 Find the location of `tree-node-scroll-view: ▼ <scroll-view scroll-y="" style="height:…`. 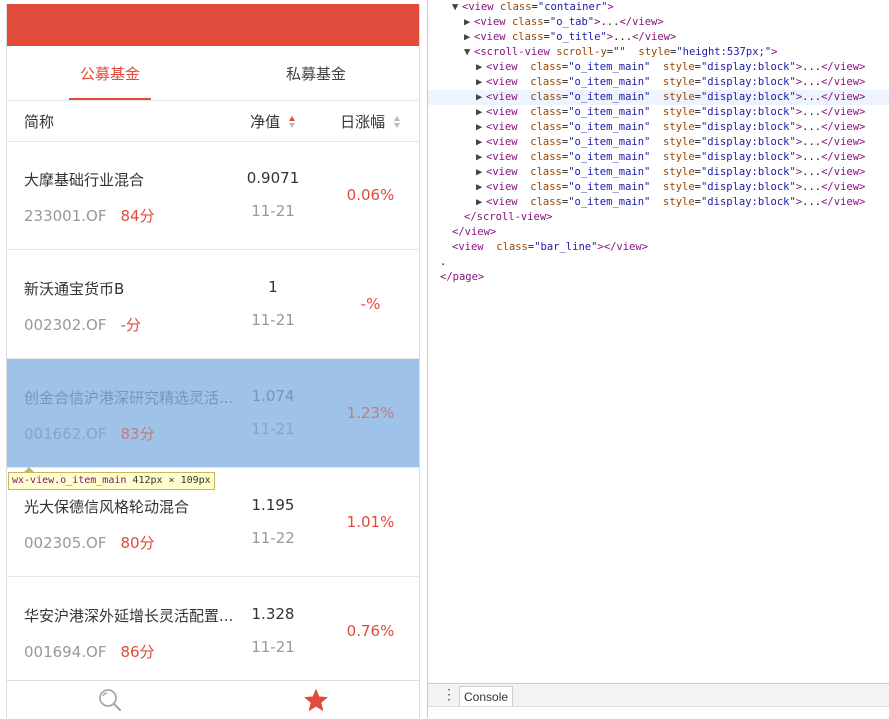

tree-node-scroll-view: ▼ <scroll-view scroll-y="" style="height:… is located at coordinates (658, 52).